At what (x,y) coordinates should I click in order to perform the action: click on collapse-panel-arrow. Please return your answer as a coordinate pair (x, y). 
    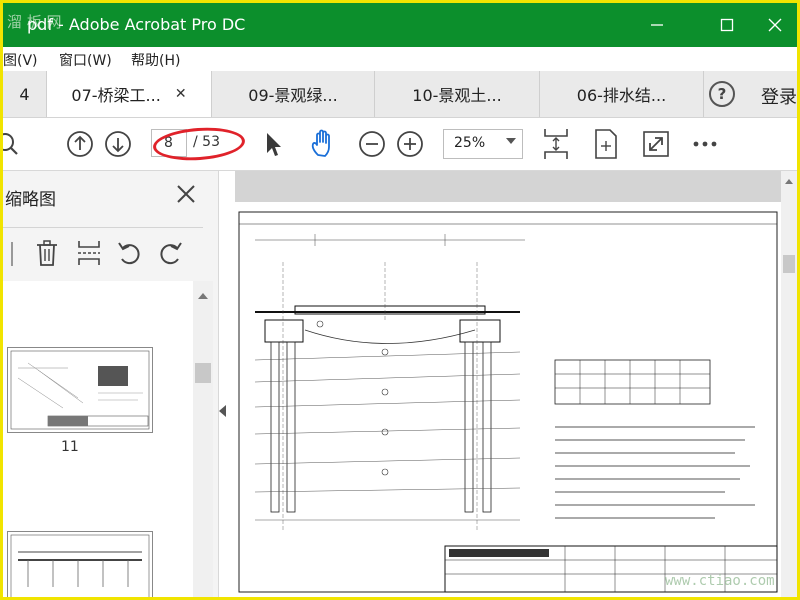
    Looking at the image, I should click on (222, 411).